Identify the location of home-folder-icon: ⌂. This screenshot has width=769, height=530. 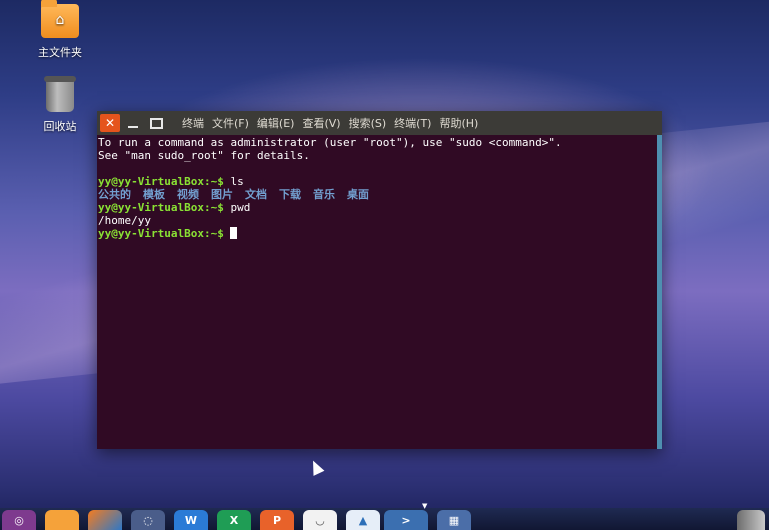
(60, 19).